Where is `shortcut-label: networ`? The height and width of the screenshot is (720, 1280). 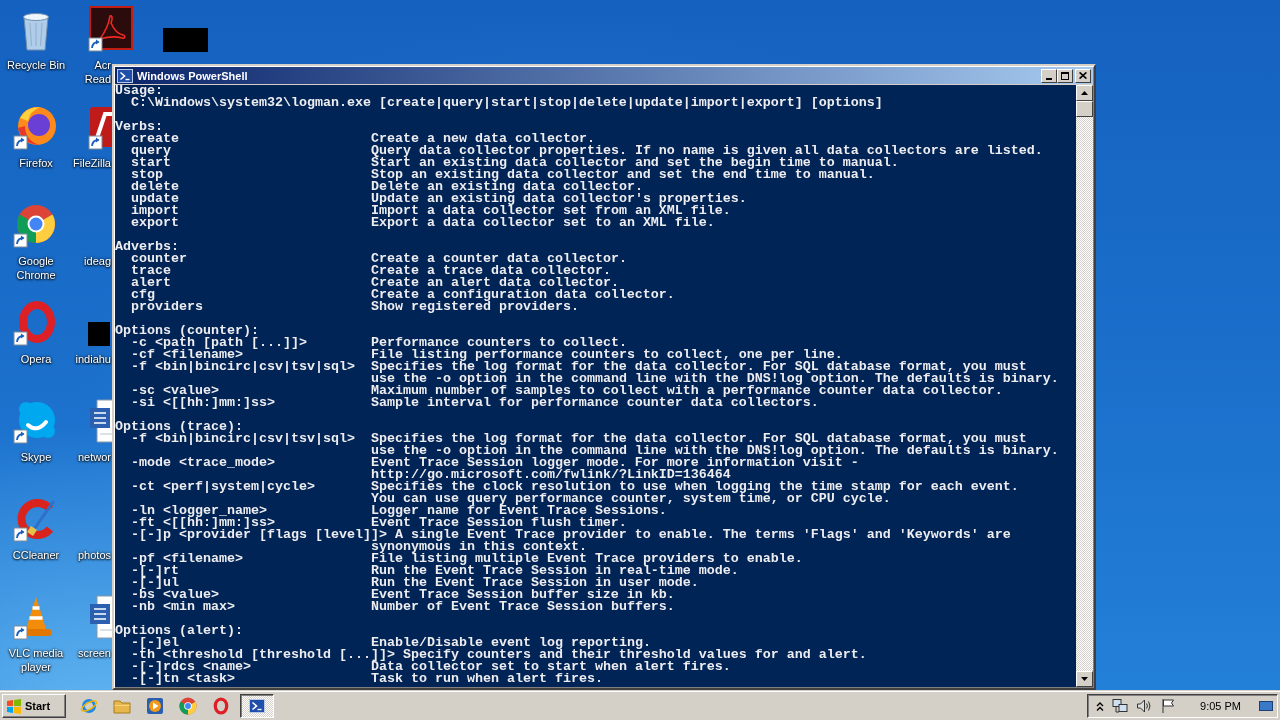 shortcut-label: networ is located at coordinates (94, 457).